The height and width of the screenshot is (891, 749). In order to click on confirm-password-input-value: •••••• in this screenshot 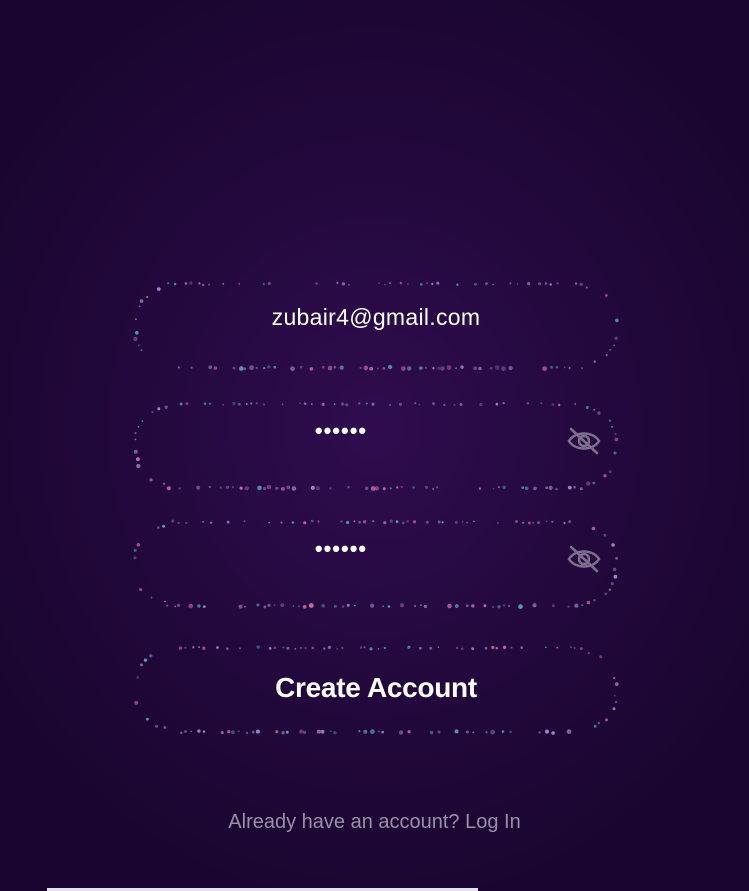, I will do `click(341, 548)`.